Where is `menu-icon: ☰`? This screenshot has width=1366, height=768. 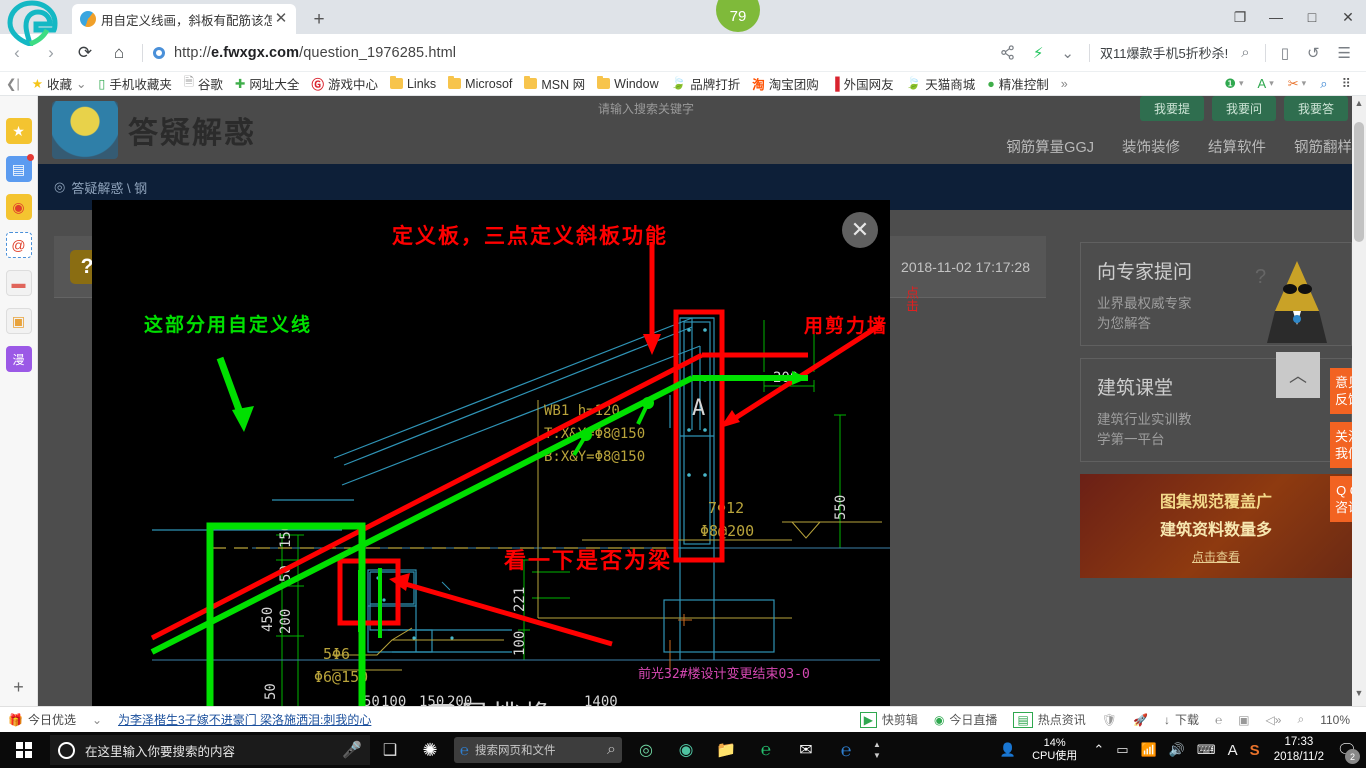
menu-icon: ☰ is located at coordinates (1344, 53).